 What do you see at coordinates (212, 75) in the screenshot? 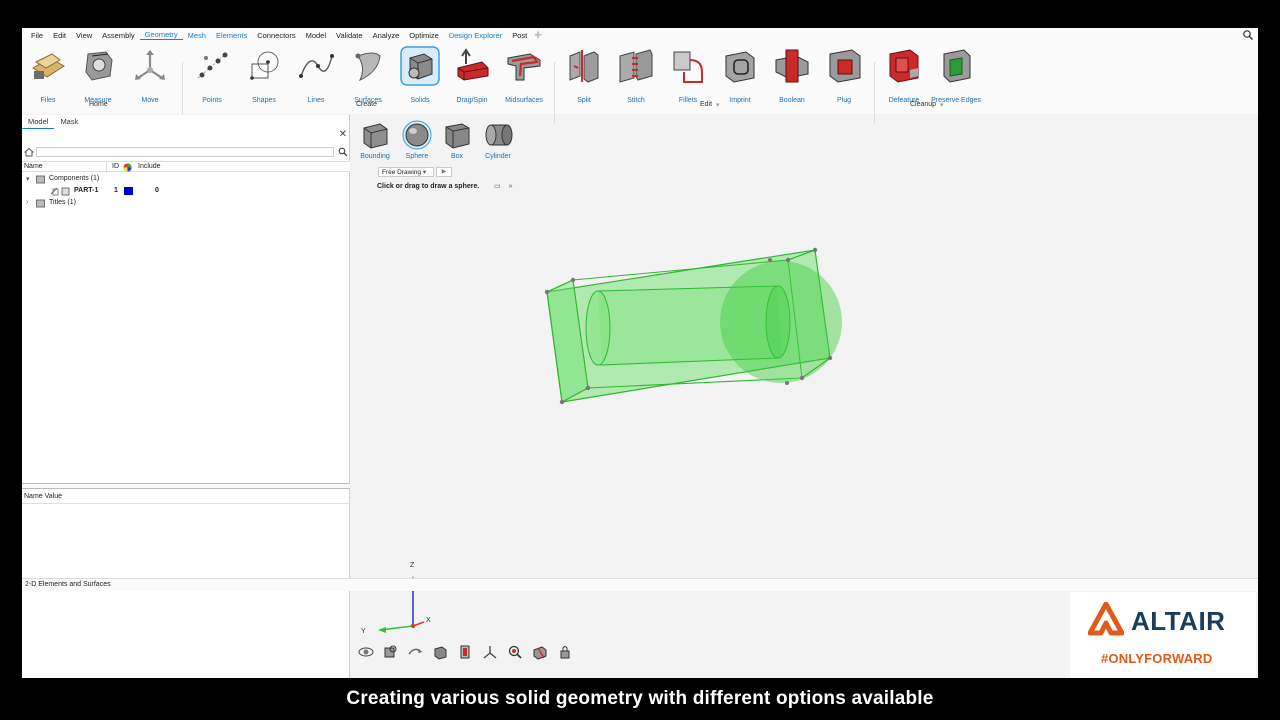
I see `points-button: Points` at bounding box center [212, 75].